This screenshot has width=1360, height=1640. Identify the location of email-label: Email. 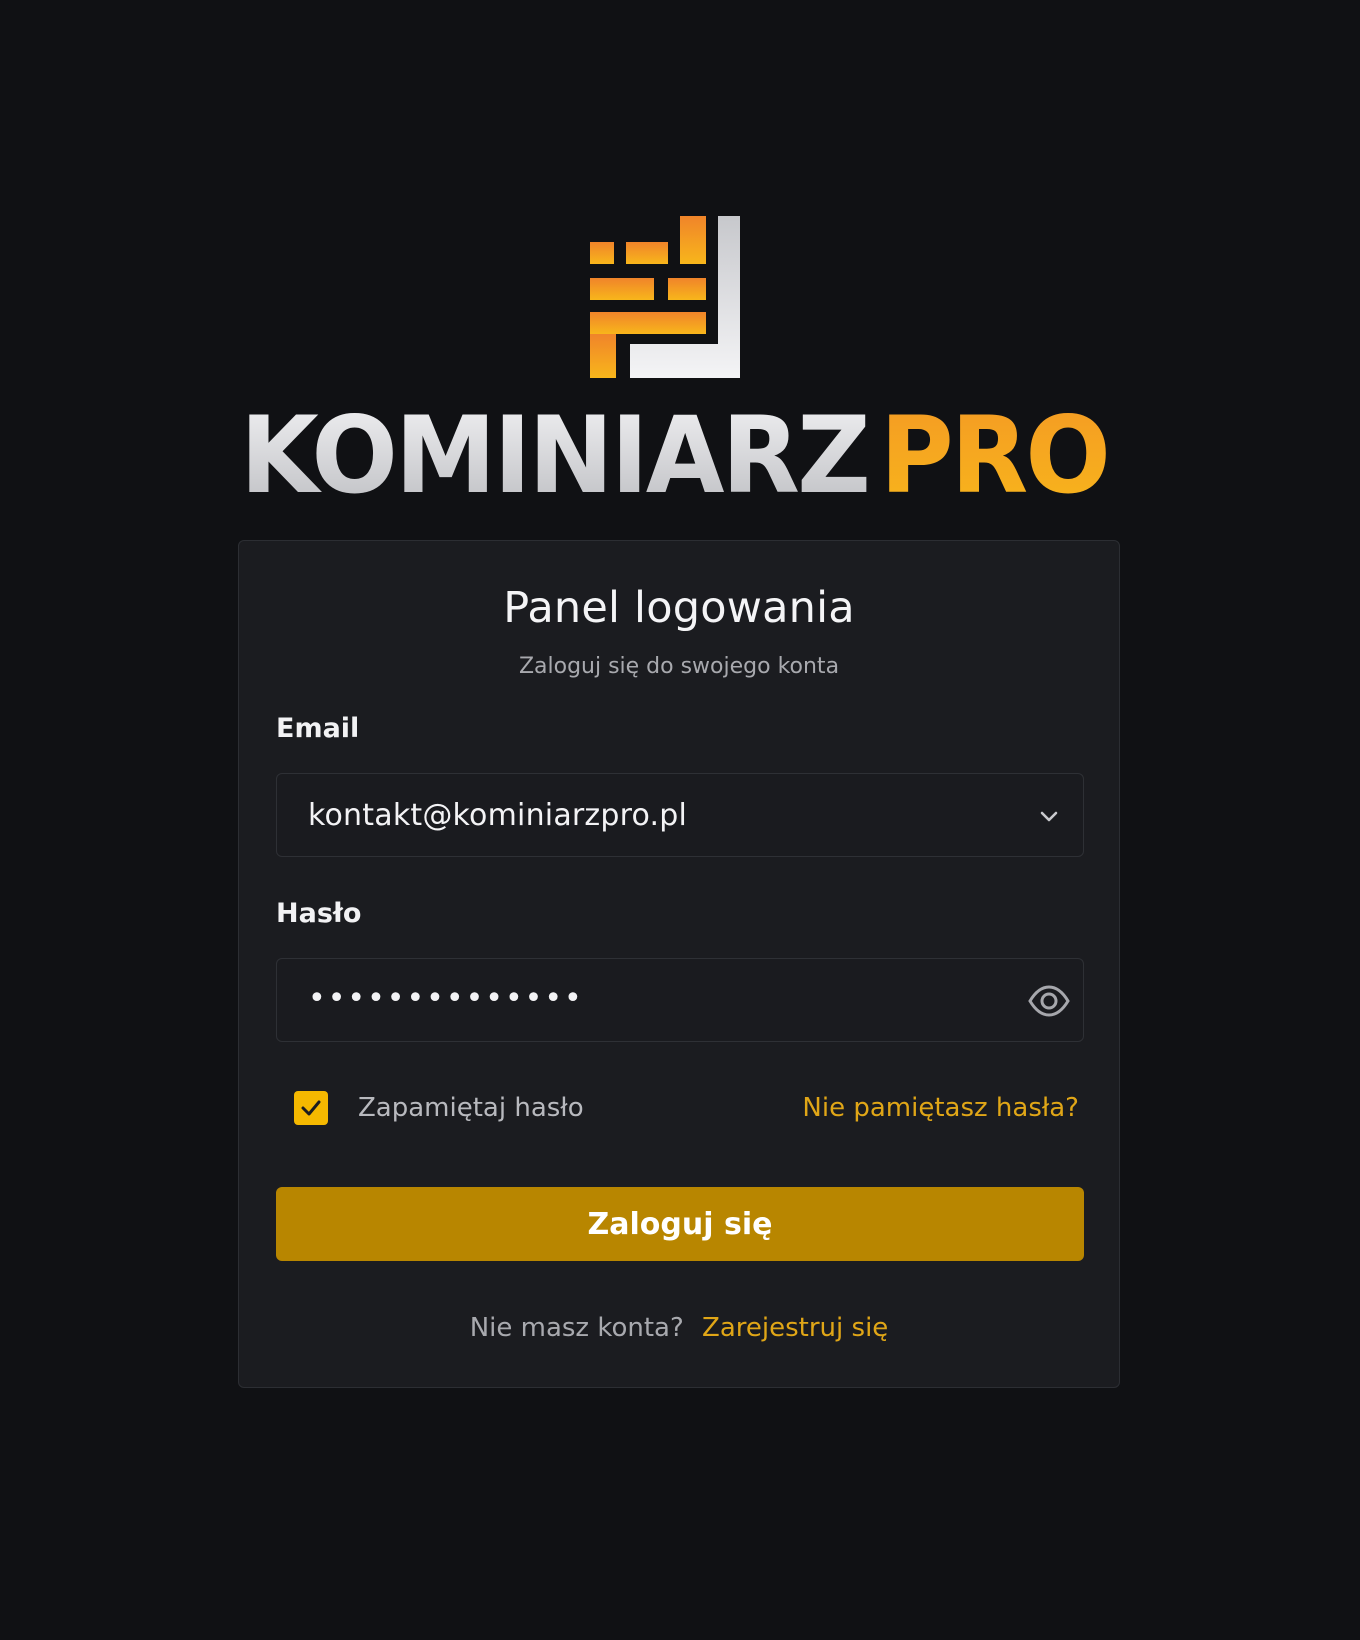
(318, 728).